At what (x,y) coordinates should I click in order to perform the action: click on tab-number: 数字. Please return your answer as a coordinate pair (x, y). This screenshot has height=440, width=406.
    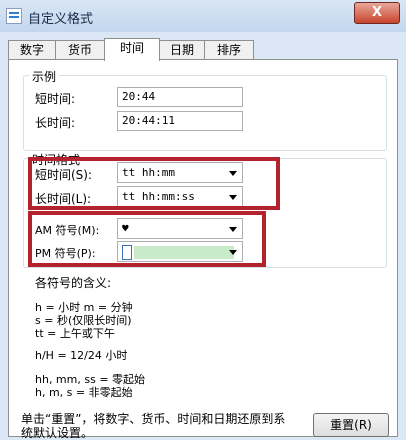
    Looking at the image, I should click on (32, 50).